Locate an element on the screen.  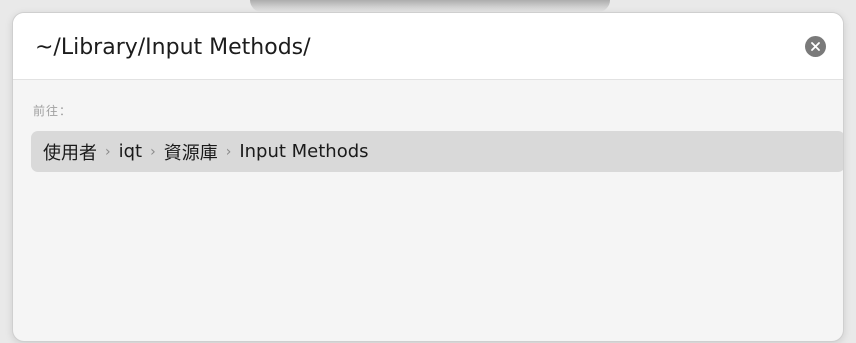
clear-button is located at coordinates (815, 46).